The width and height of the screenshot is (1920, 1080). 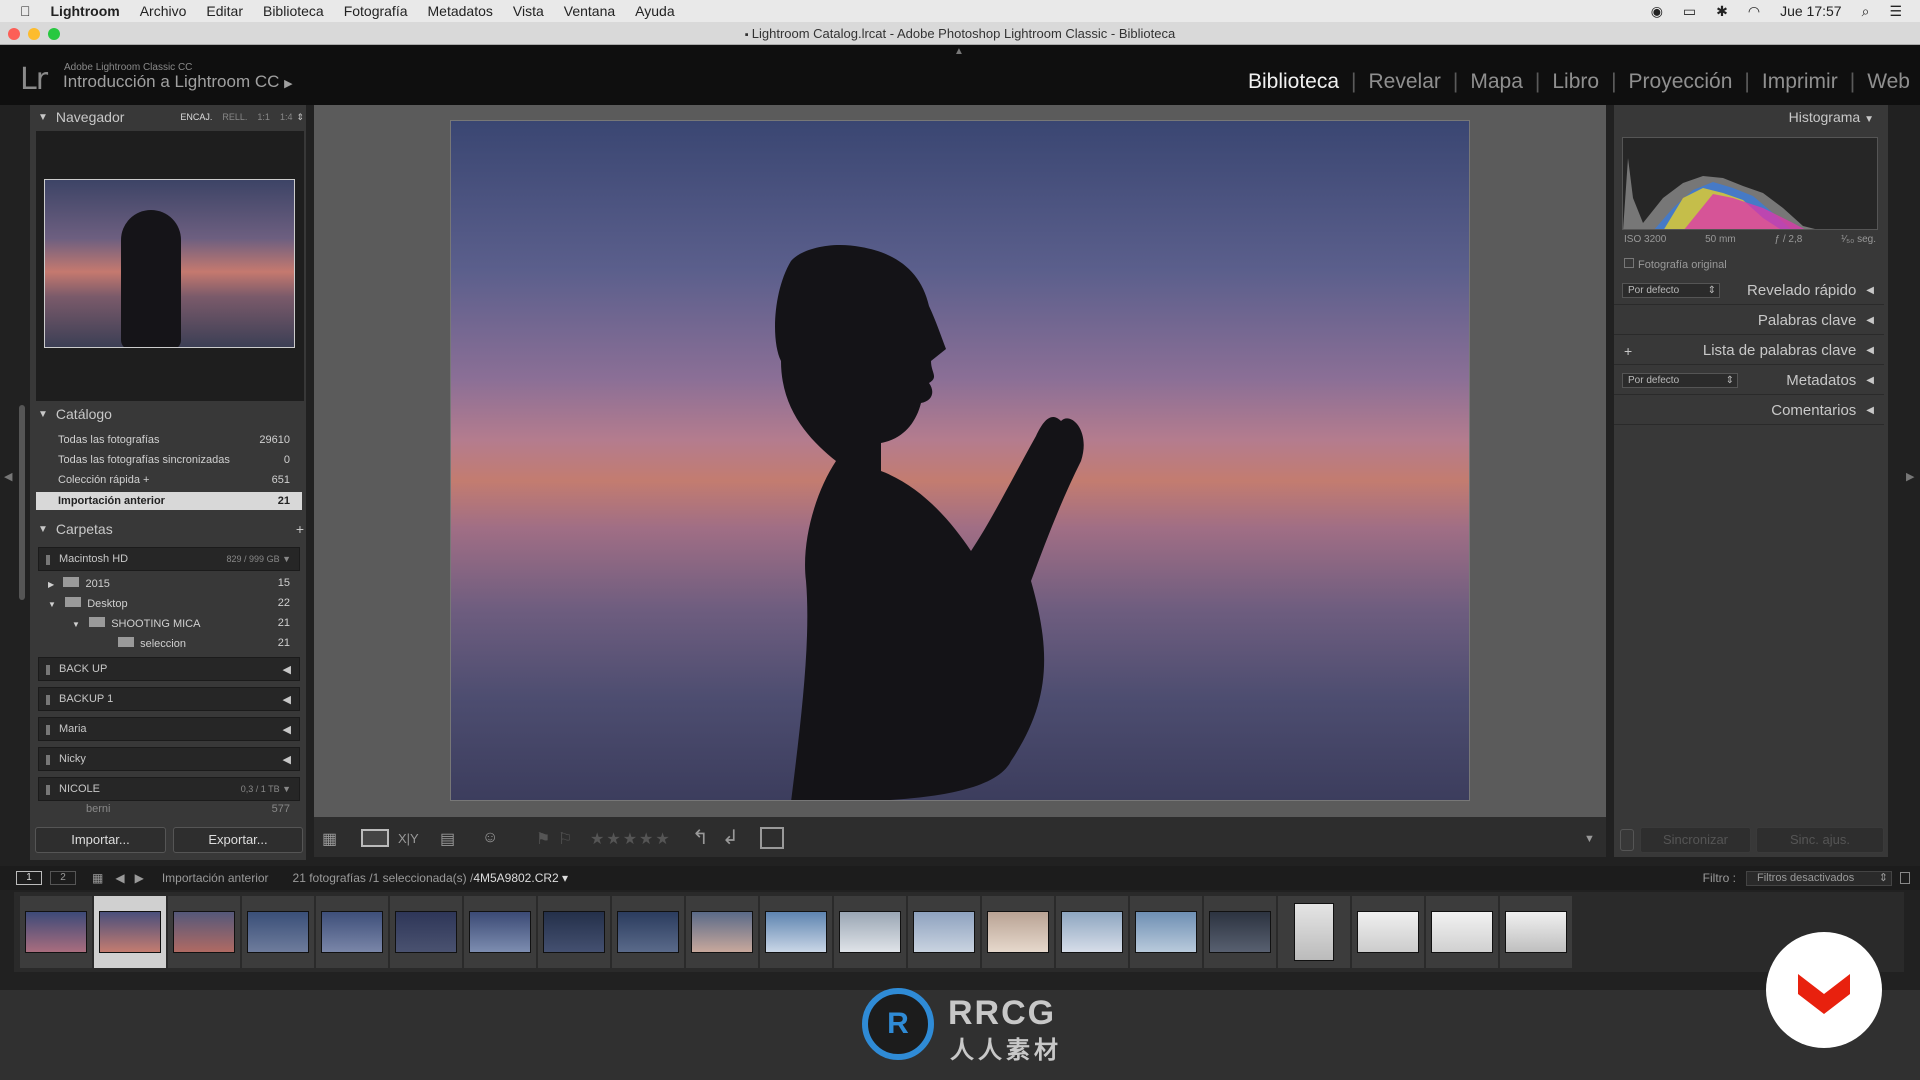 I want to click on zoom-fill: RELL., so click(x=234, y=117).